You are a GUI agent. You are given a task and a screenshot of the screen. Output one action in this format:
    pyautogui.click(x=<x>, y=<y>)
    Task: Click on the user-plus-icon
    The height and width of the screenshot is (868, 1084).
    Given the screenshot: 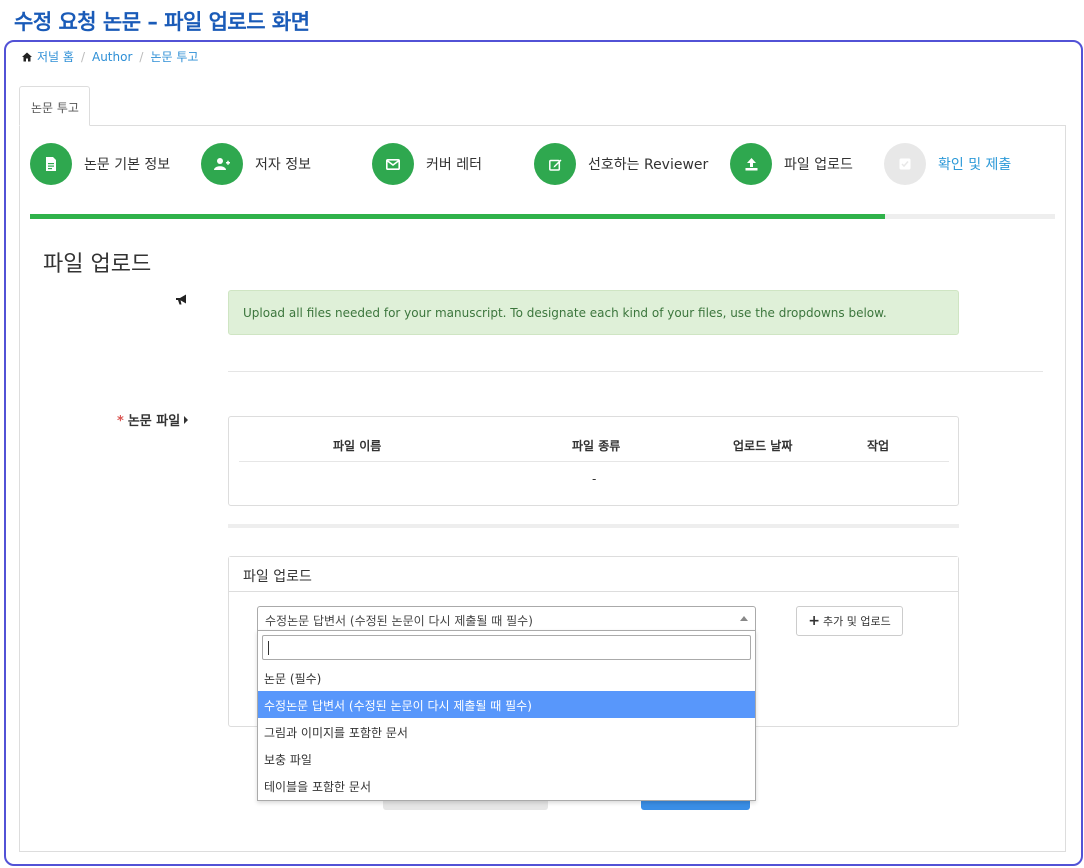 What is the action you would take?
    pyautogui.click(x=222, y=164)
    